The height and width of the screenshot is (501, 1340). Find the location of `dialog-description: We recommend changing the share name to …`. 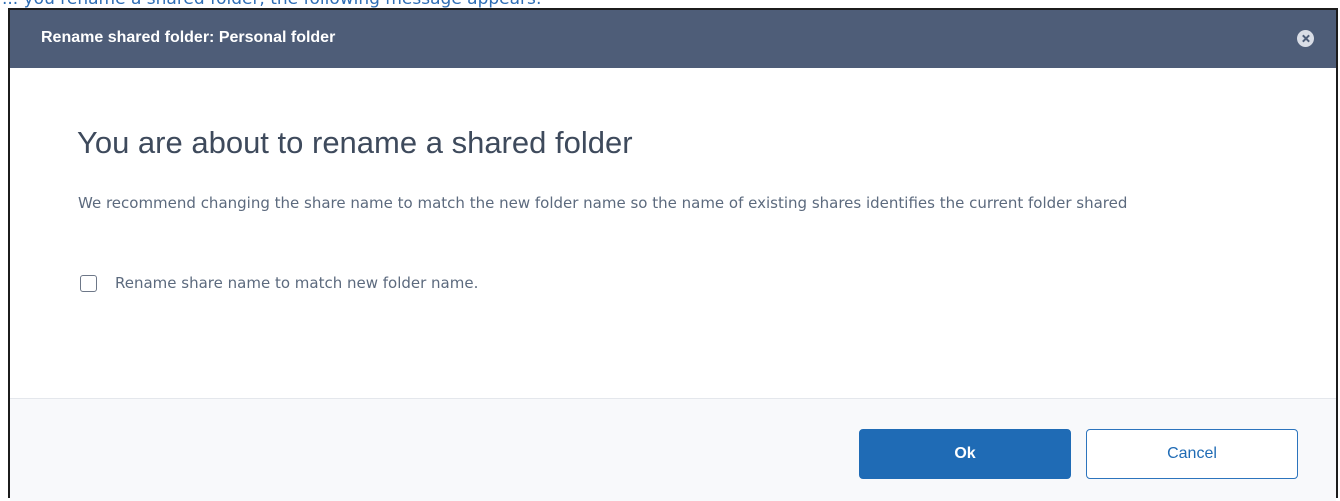

dialog-description: We recommend changing the share name to … is located at coordinates (603, 203).